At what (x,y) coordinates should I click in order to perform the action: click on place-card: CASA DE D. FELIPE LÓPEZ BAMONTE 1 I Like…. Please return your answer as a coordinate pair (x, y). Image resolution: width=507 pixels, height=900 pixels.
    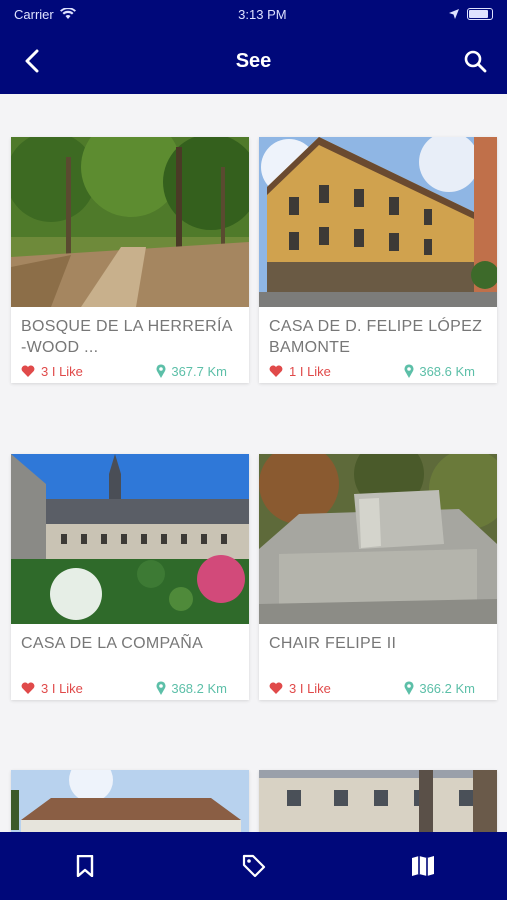
    Looking at the image, I should click on (378, 260).